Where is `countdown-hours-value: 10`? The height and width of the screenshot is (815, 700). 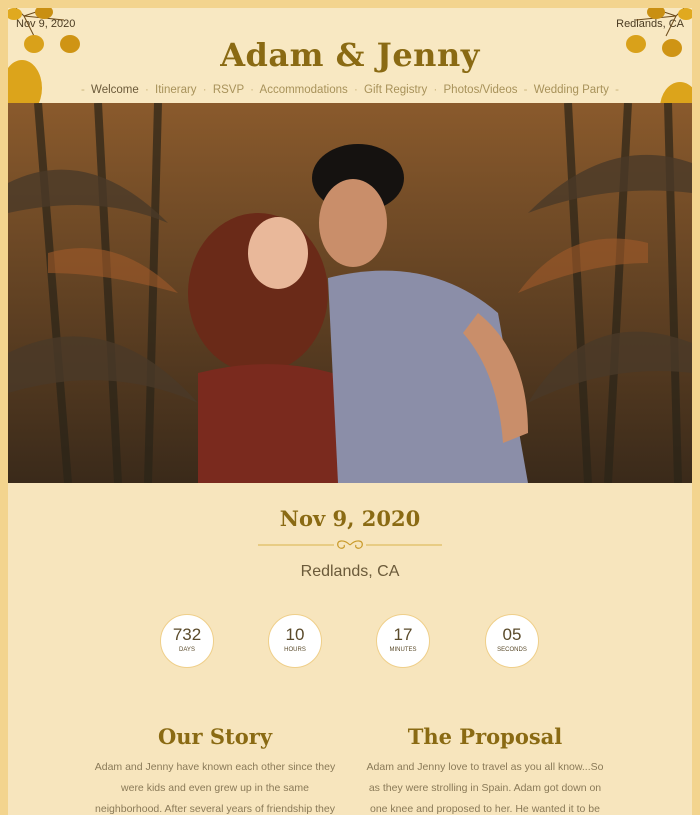
countdown-hours-value: 10 is located at coordinates (295, 634).